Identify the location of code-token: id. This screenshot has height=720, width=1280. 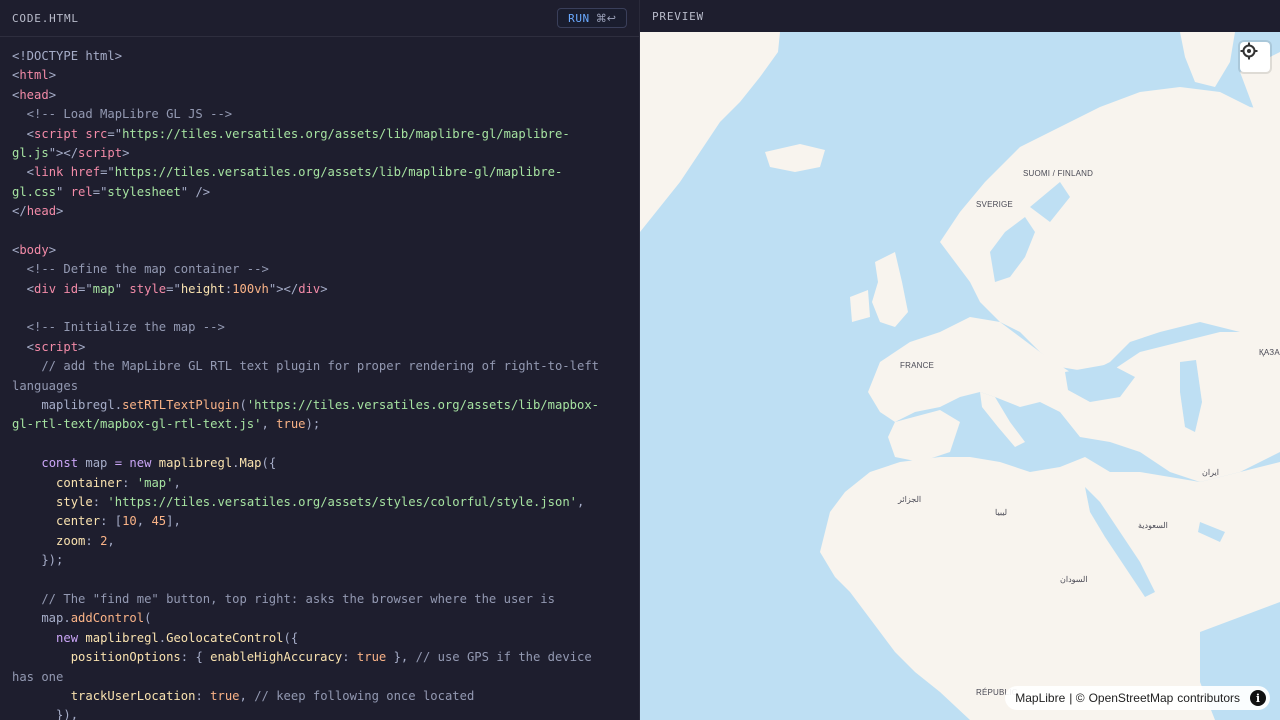
(67, 288).